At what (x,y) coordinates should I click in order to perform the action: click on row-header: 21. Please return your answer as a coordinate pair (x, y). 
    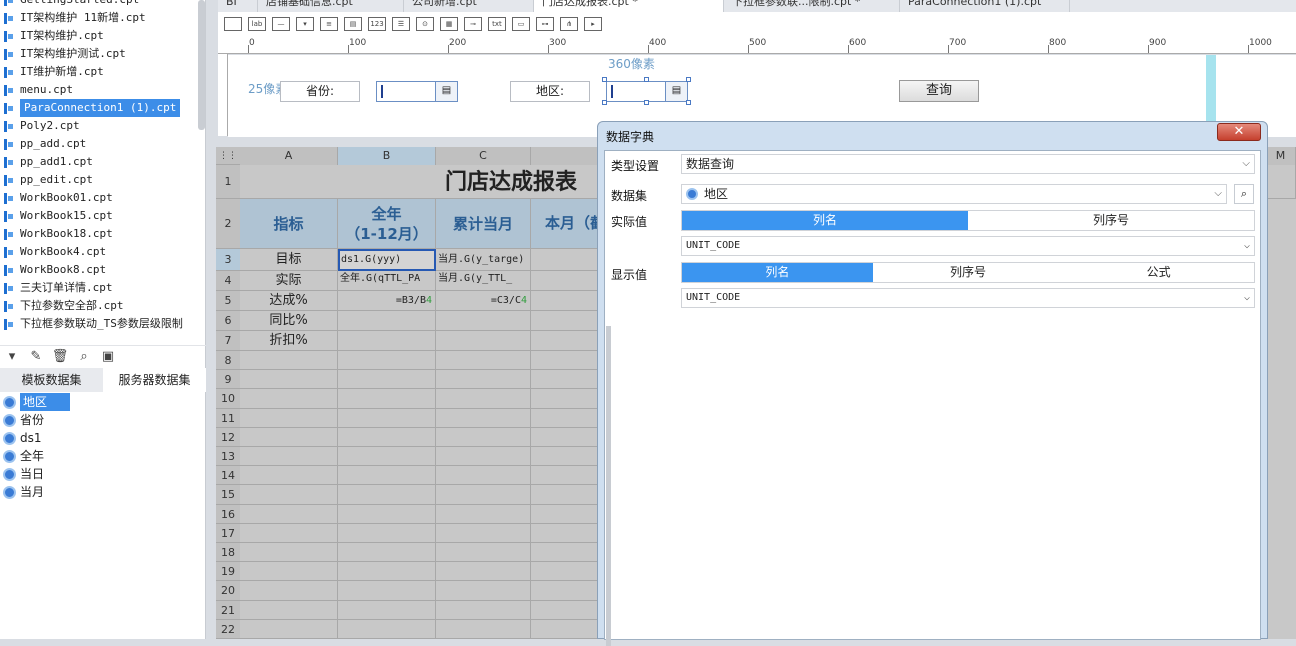
    Looking at the image, I should click on (228, 610).